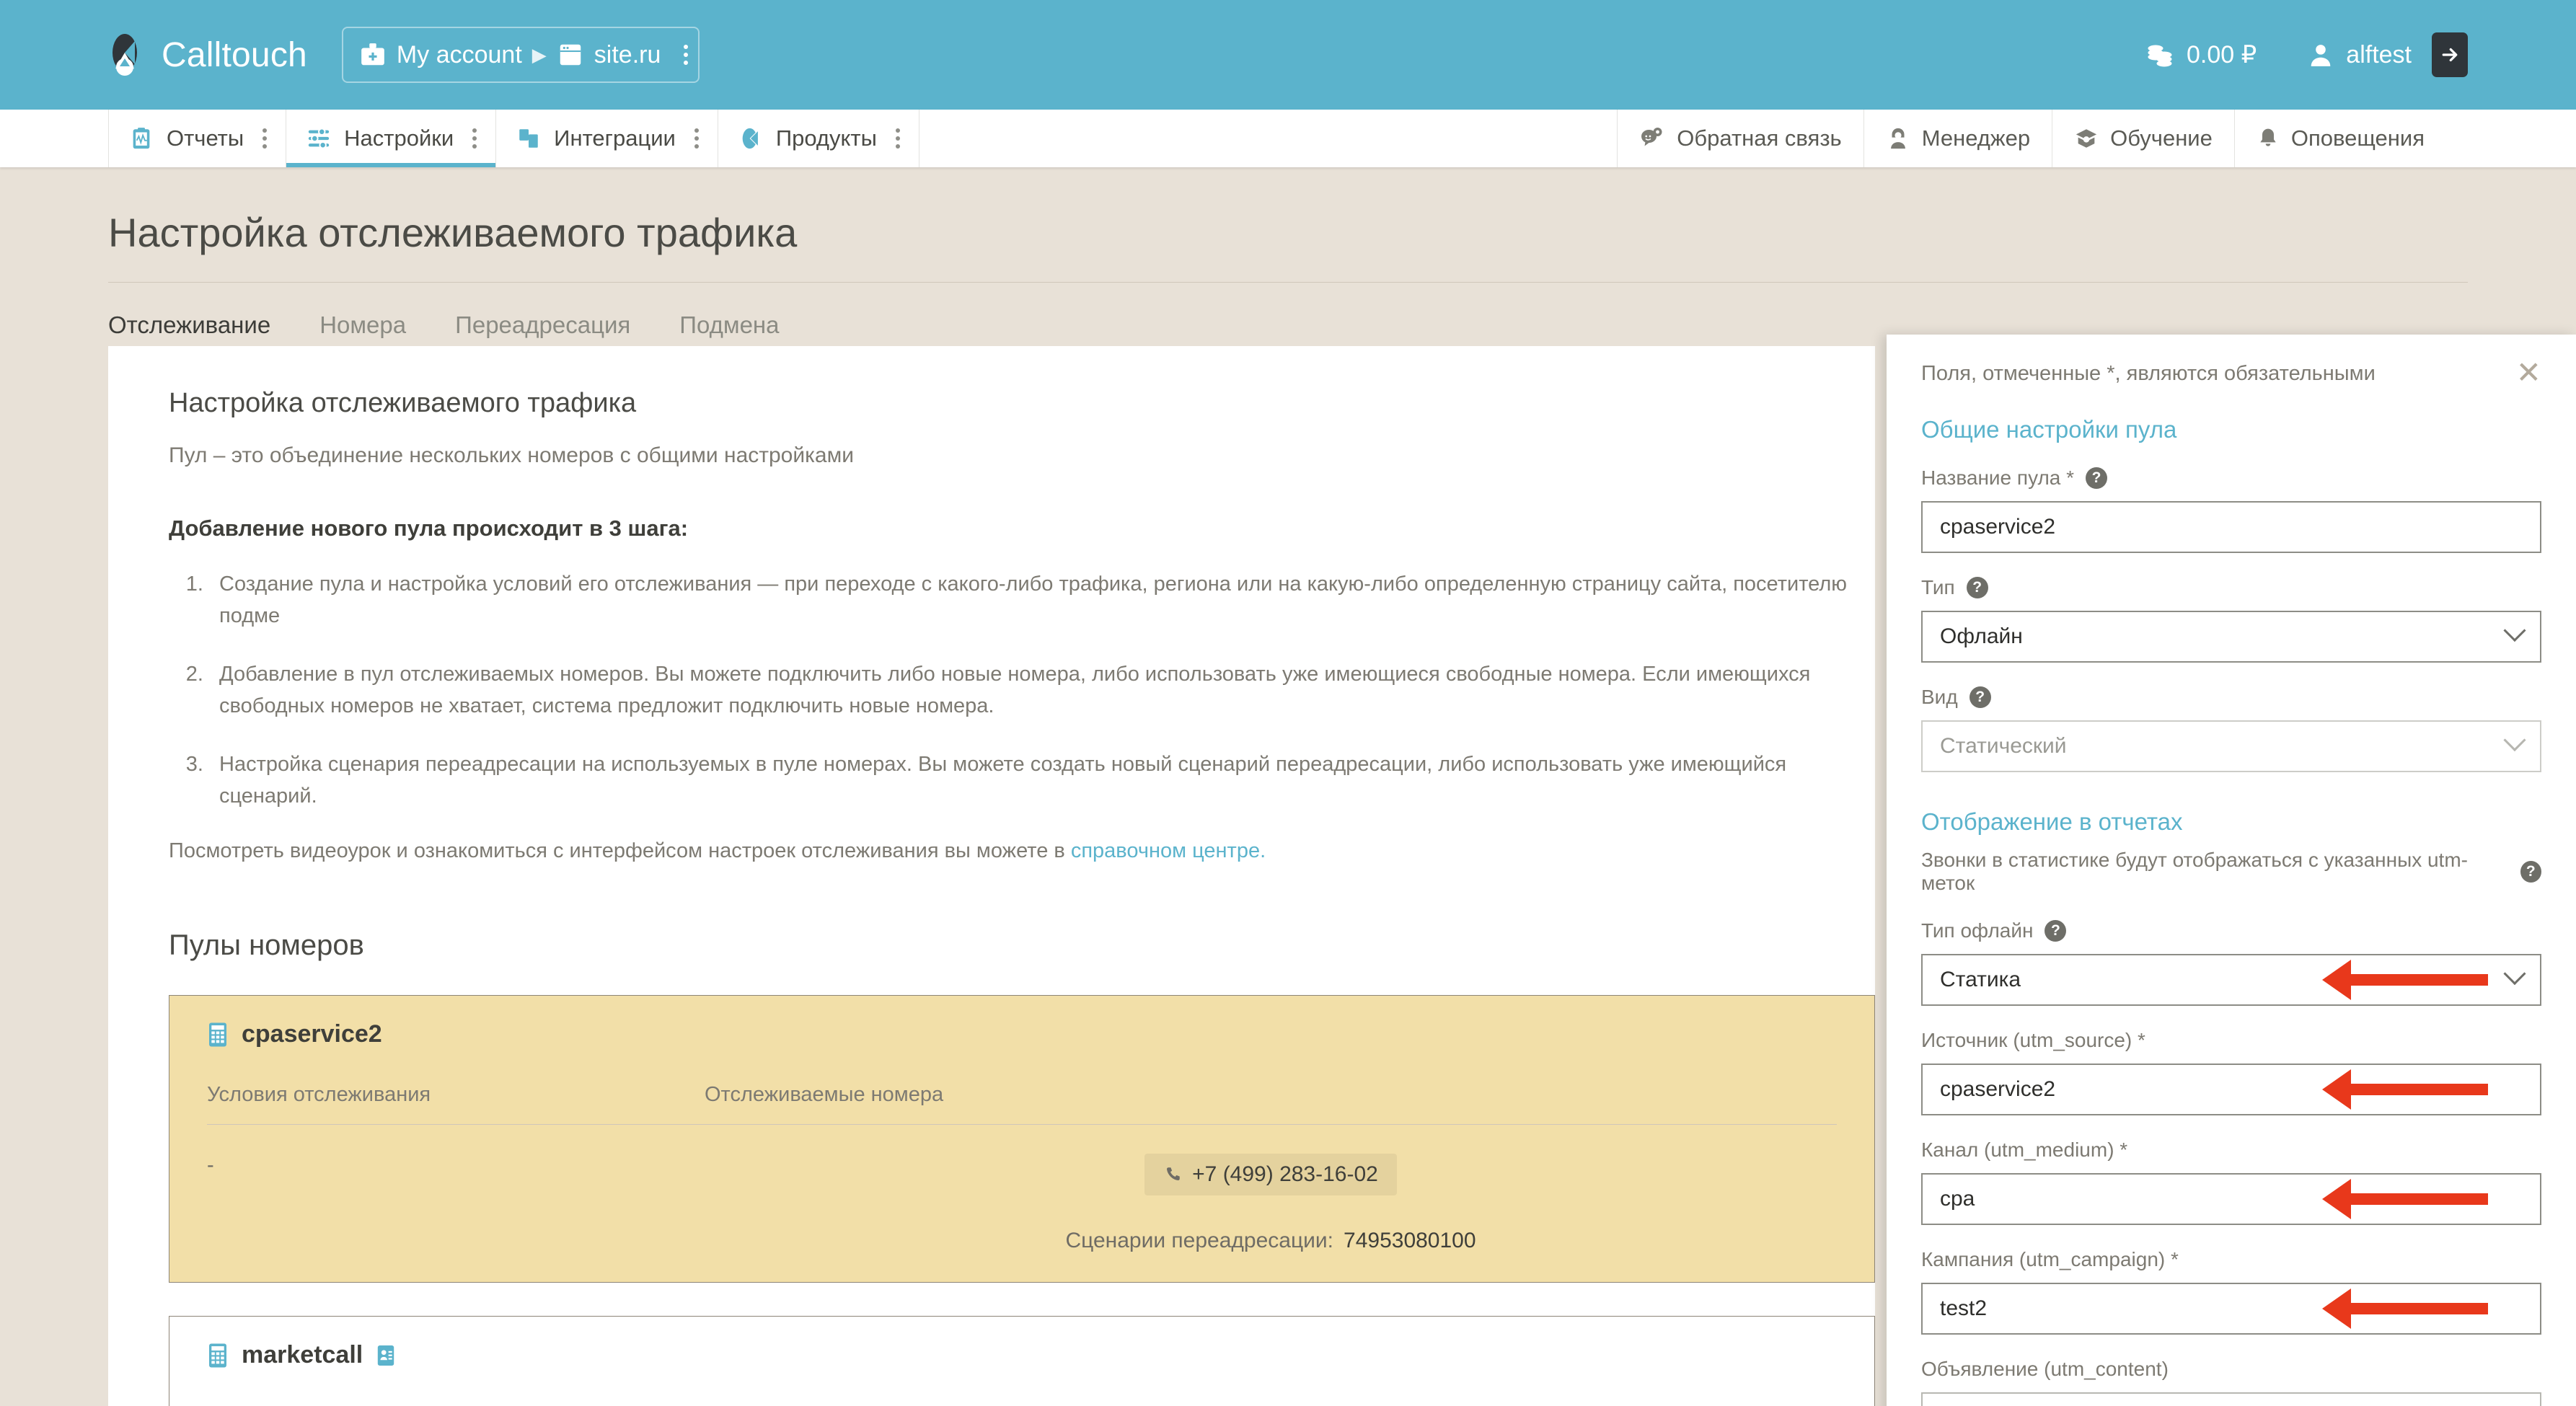  What do you see at coordinates (1288, 282) in the screenshot?
I see `title-divider` at bounding box center [1288, 282].